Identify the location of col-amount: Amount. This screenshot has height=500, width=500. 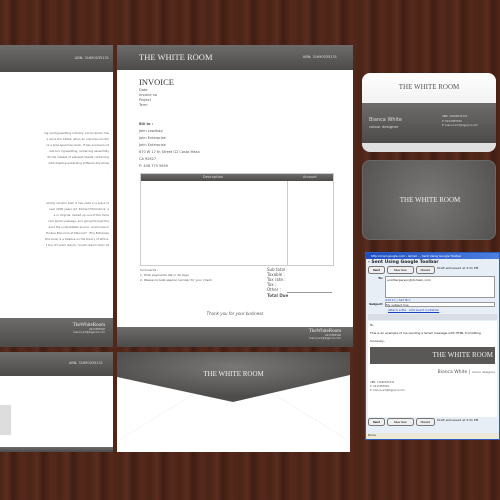
(310, 177).